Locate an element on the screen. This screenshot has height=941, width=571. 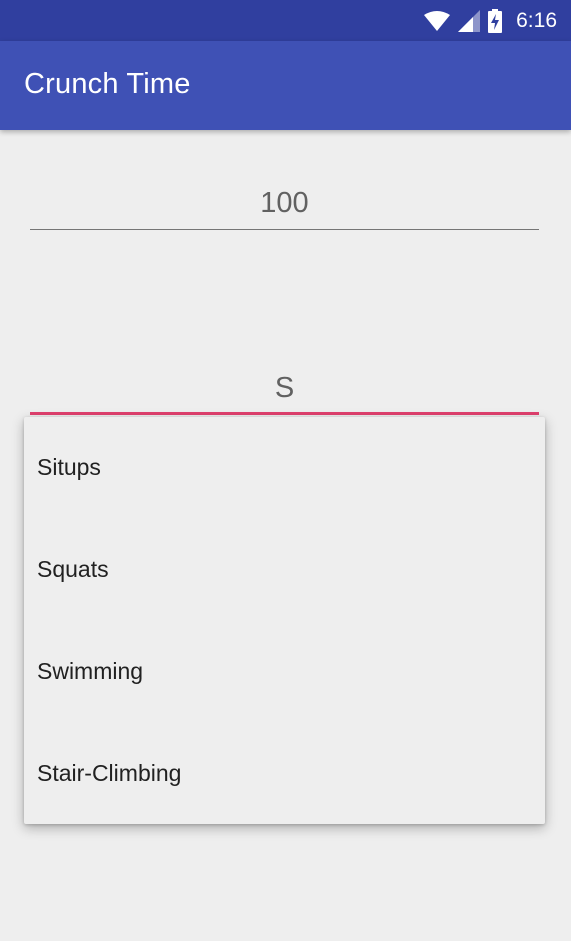
status-bar: 6:16 is located at coordinates (285, 20).